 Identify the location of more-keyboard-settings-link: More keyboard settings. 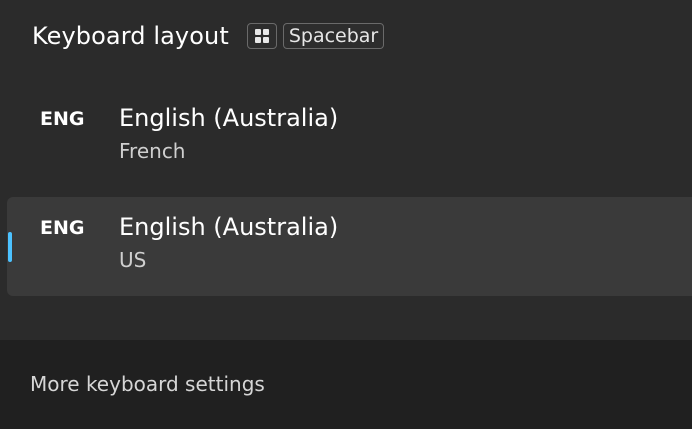
(147, 384).